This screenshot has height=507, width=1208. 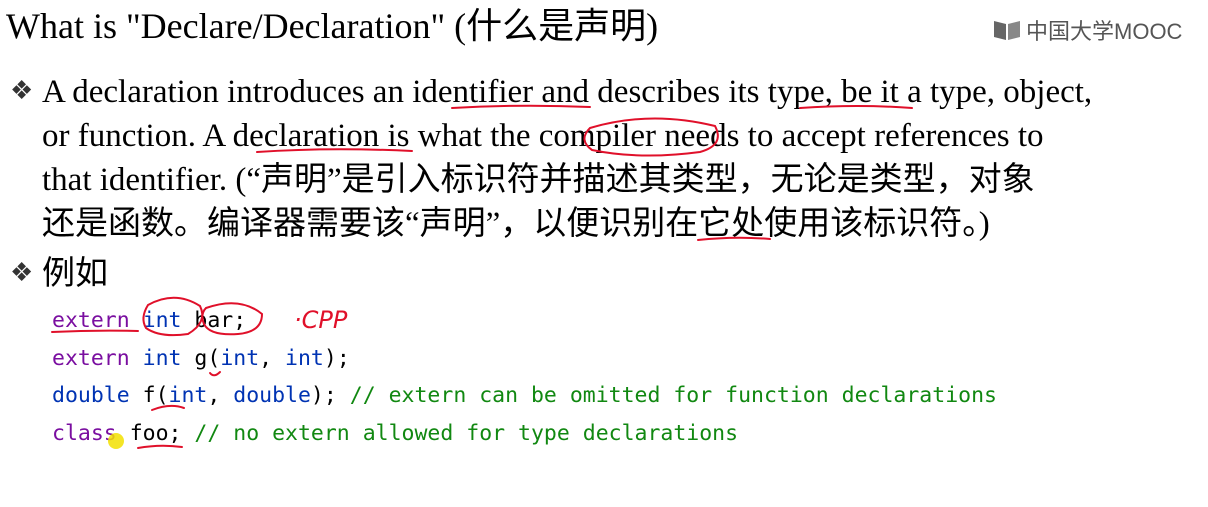 What do you see at coordinates (155, 433) in the screenshot?
I see `code-identifier: foo;` at bounding box center [155, 433].